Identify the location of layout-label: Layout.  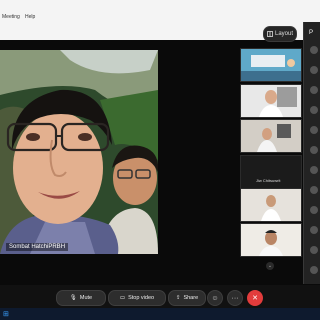
(283, 34).